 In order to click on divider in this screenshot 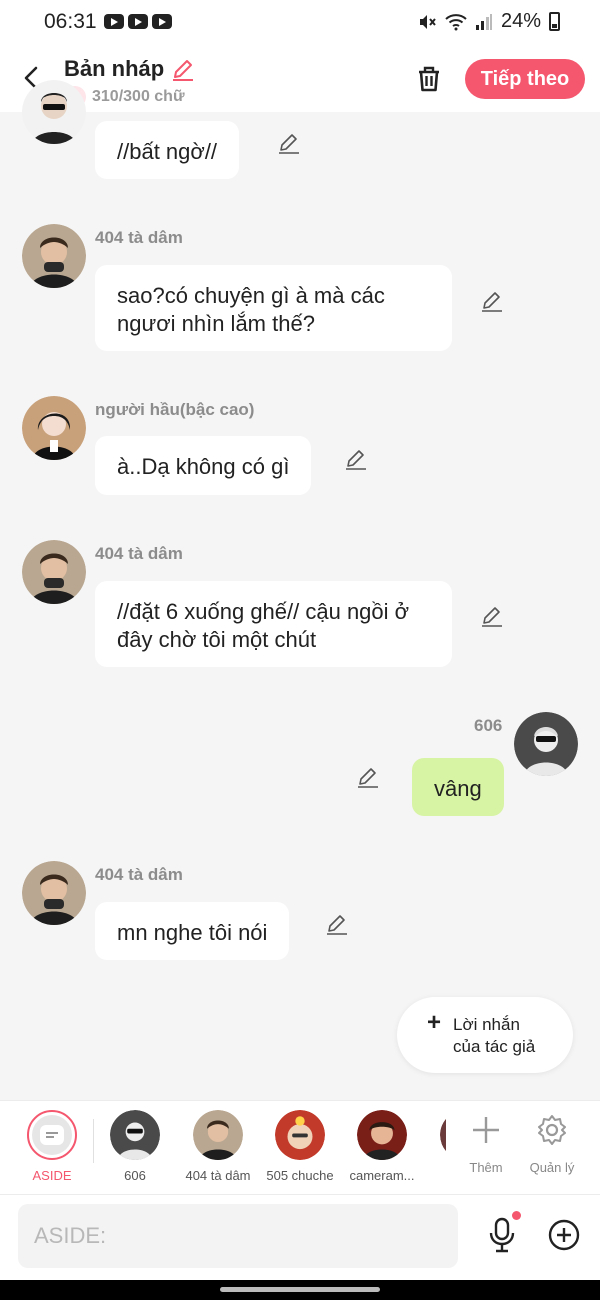, I will do `click(93, 1141)`.